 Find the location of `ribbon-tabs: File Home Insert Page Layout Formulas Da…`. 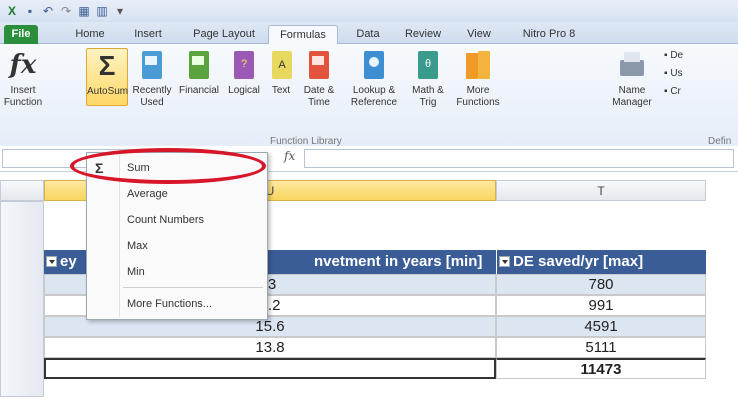

ribbon-tabs: File Home Insert Page Layout Formulas Da… is located at coordinates (369, 33).